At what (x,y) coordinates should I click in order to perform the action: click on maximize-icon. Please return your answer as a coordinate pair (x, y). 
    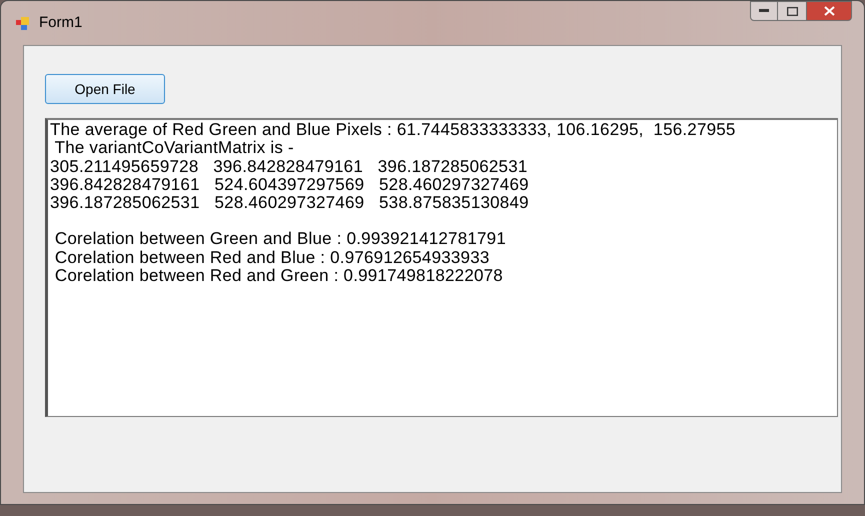
    Looking at the image, I should click on (792, 11).